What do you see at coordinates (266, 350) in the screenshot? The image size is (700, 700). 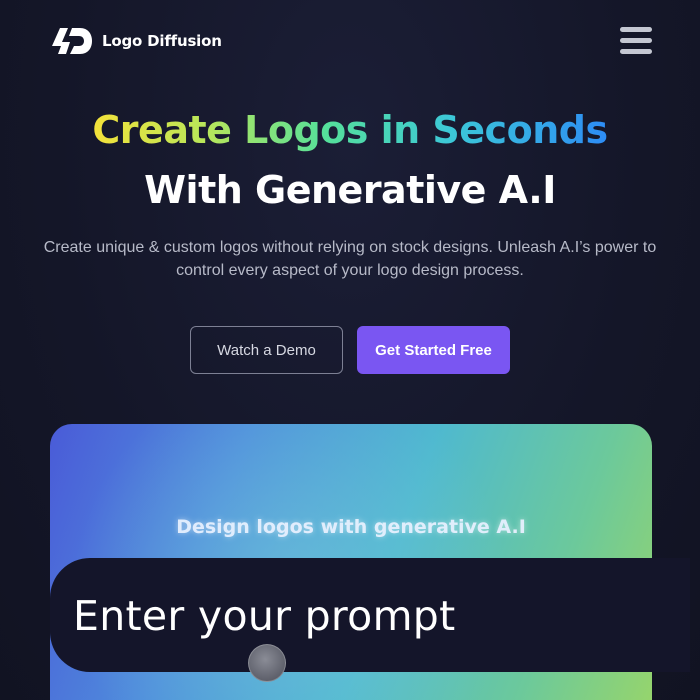 I see `watch-demo-button: Watch a Demo` at bounding box center [266, 350].